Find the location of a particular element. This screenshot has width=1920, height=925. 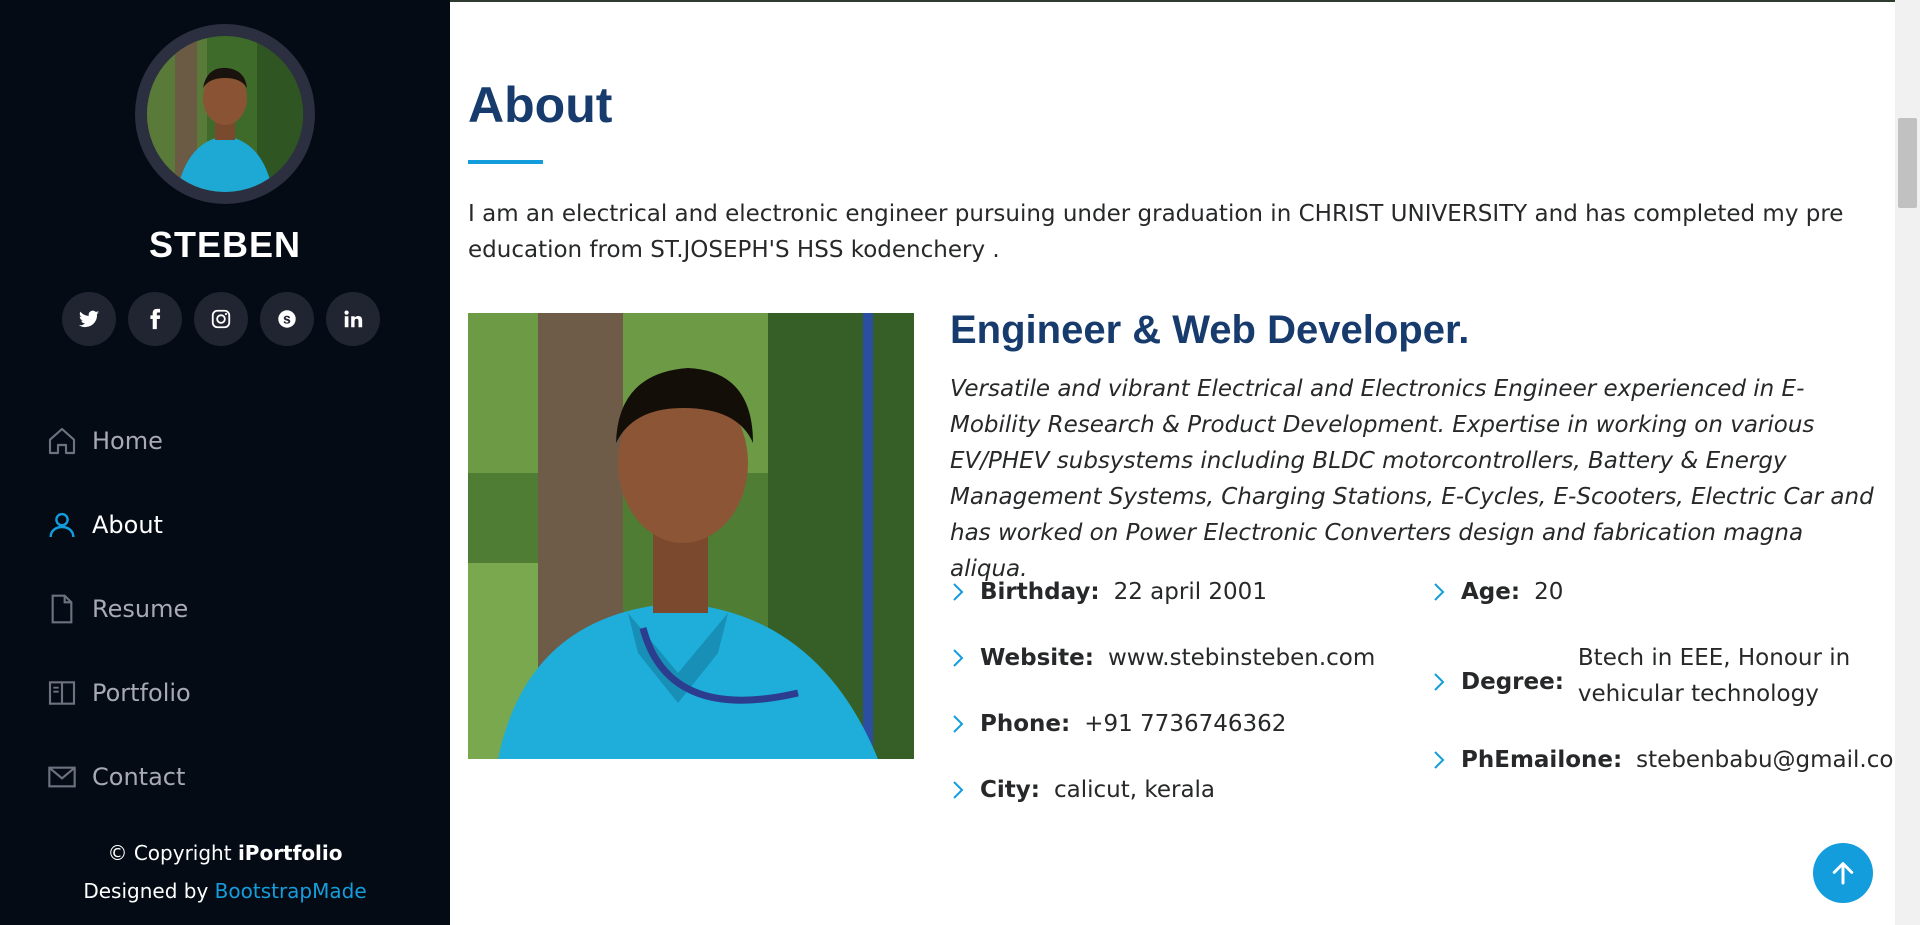

fact-city: City: calicut, kerala is located at coordinates (1082, 790).